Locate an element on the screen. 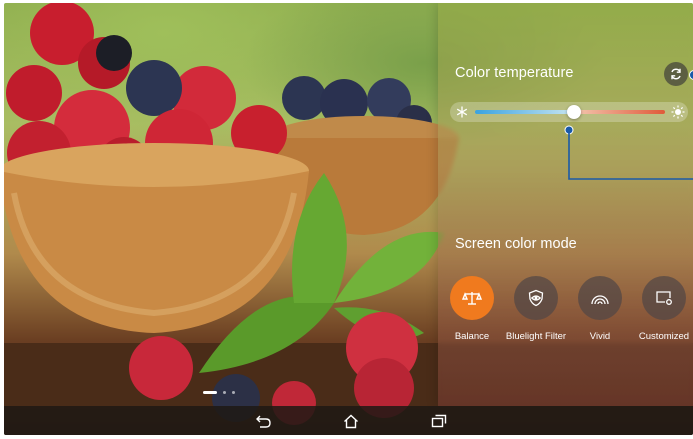  home-button is located at coordinates (351, 421).